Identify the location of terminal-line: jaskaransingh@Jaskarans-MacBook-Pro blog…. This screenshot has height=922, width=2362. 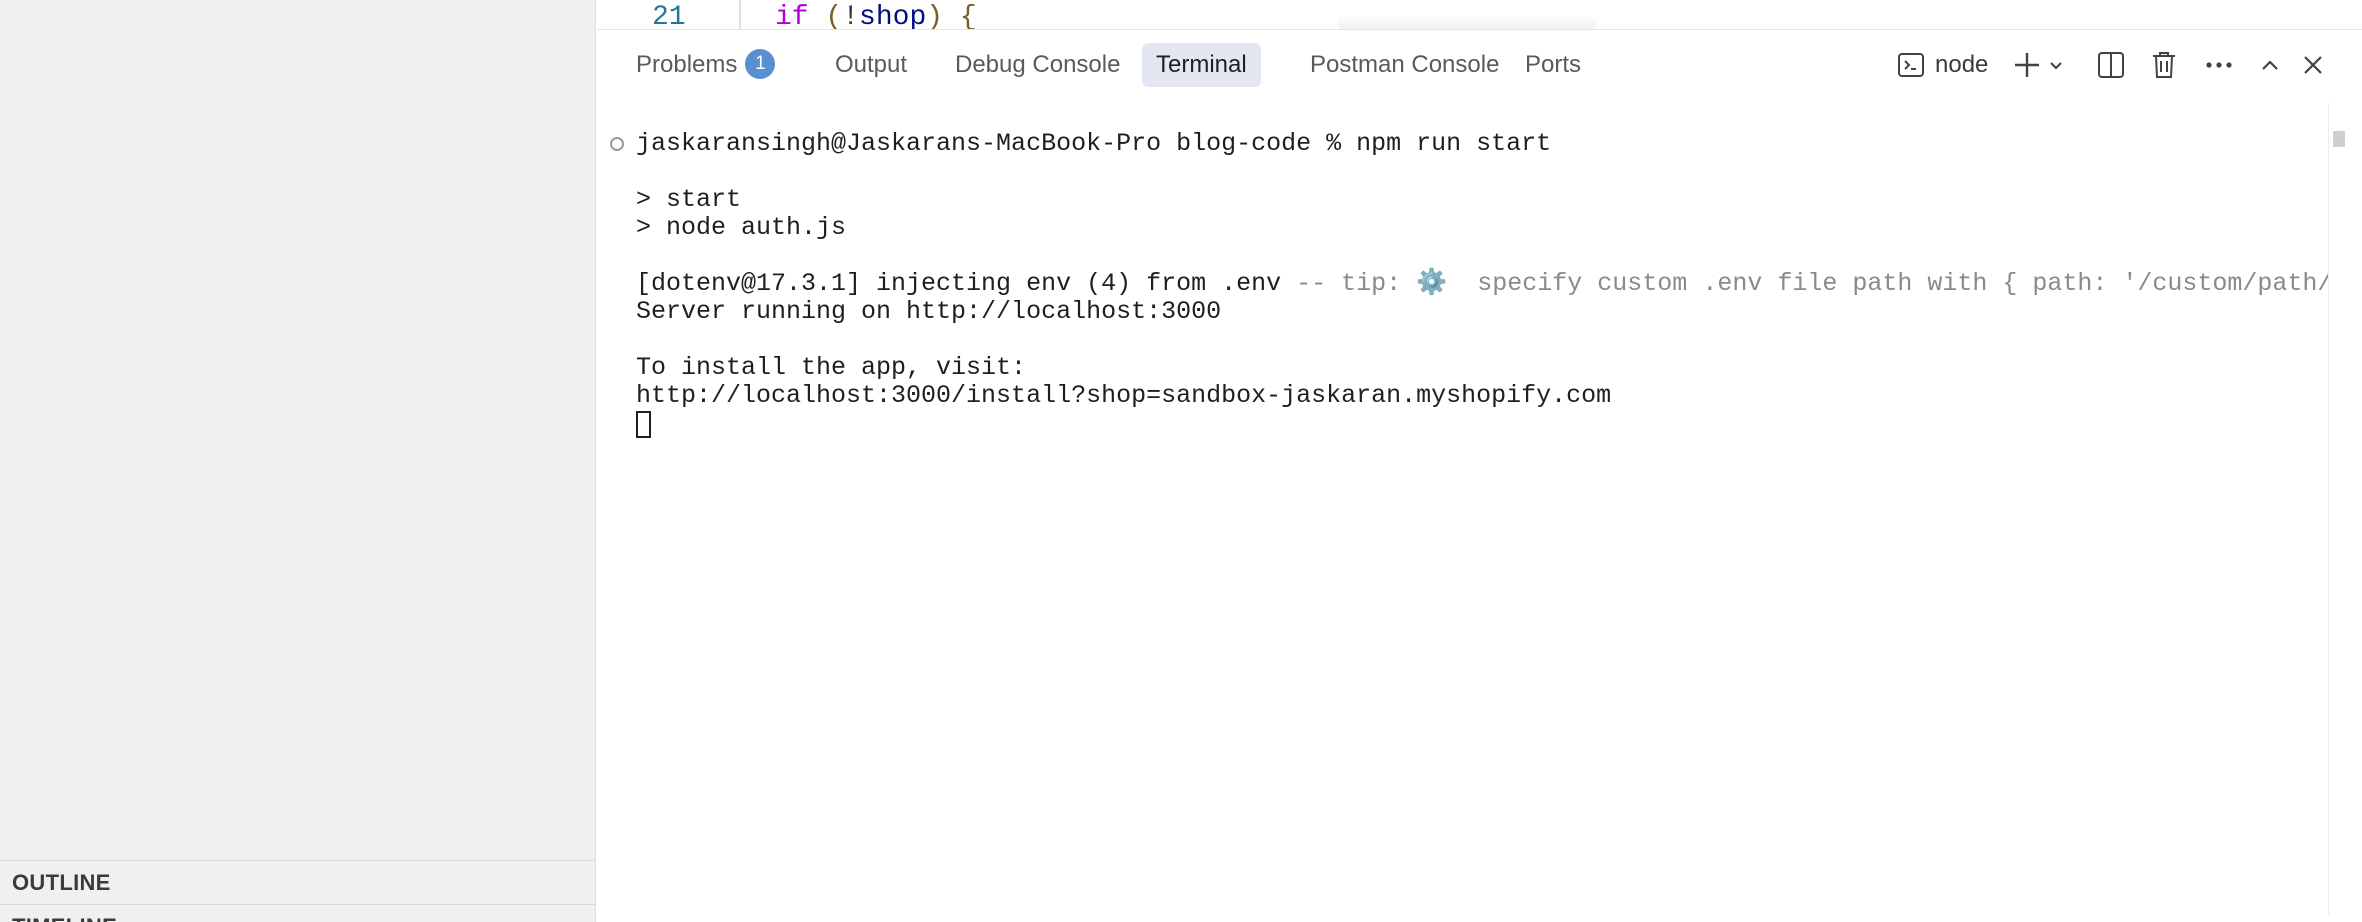
(1094, 143).